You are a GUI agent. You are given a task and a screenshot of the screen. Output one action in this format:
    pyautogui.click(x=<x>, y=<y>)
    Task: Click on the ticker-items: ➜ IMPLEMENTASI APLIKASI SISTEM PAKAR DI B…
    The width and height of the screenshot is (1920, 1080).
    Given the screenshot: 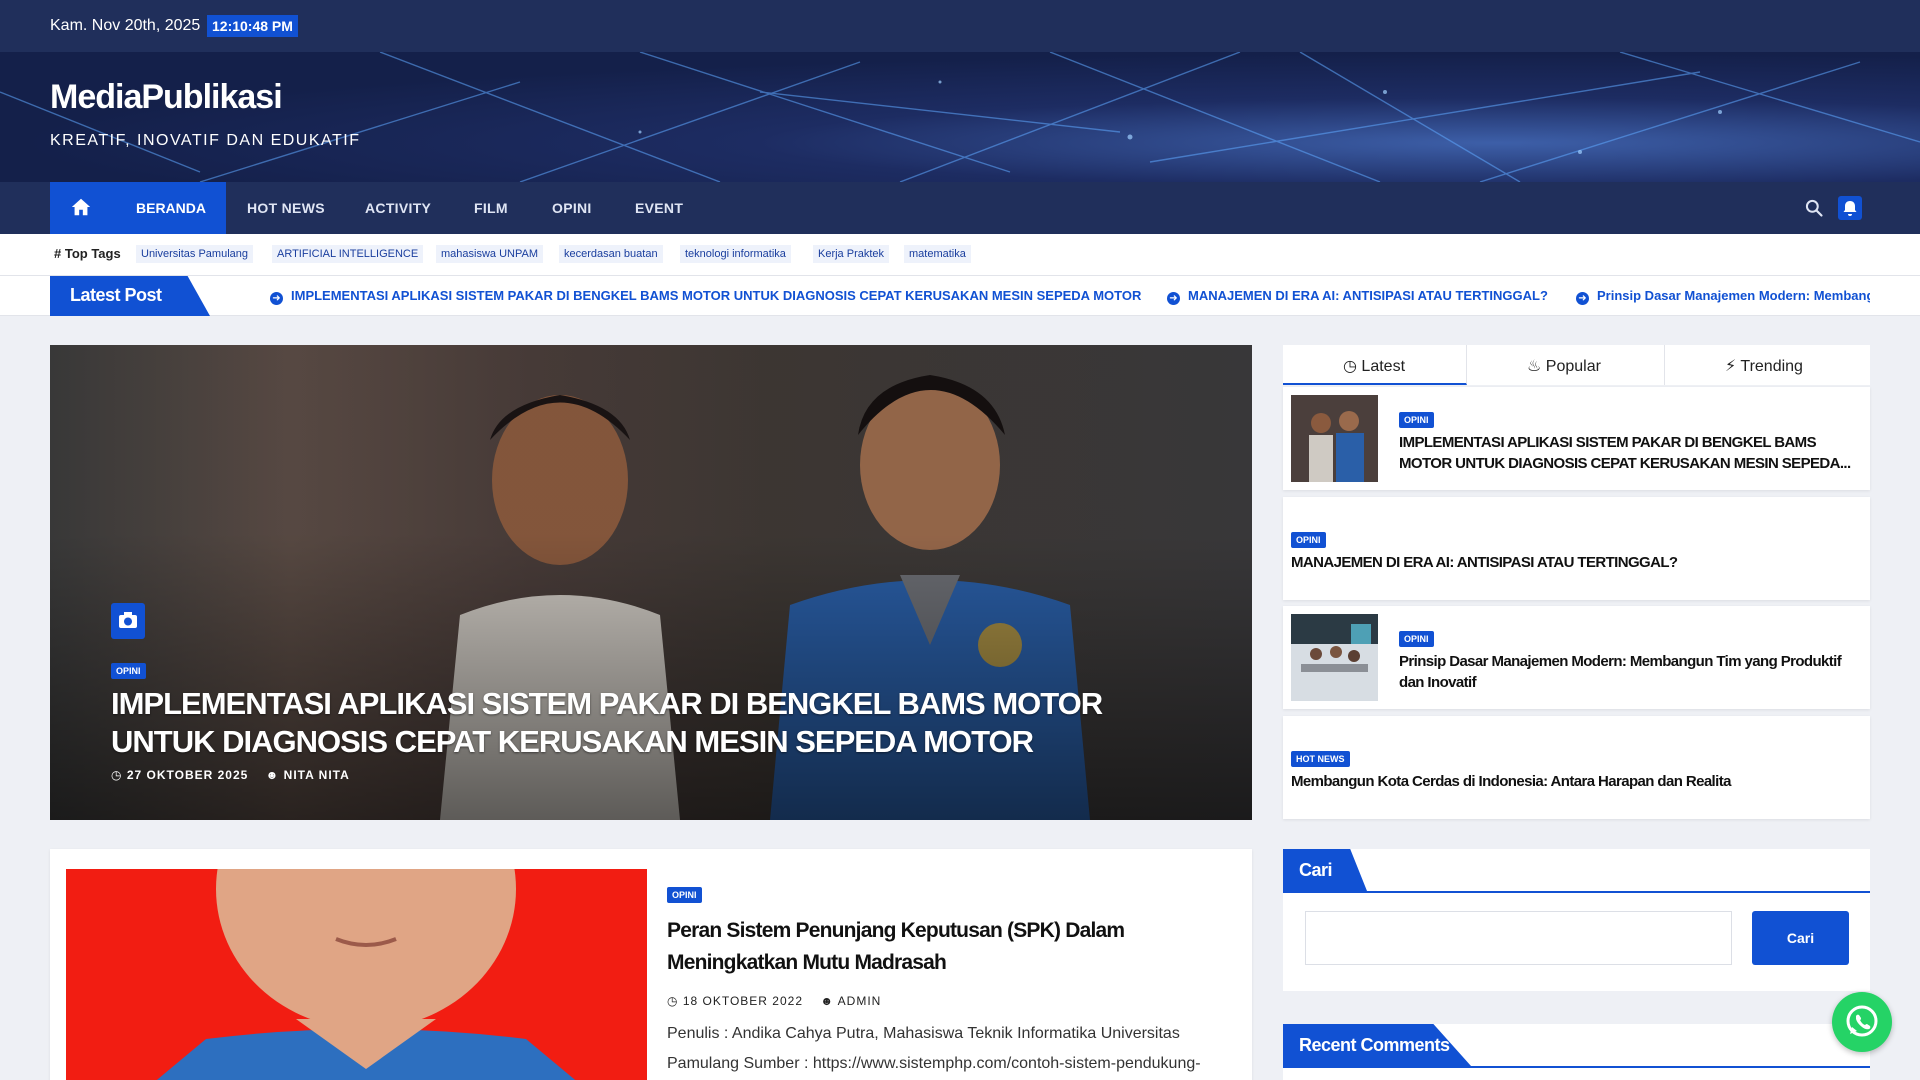 What is the action you would take?
    pyautogui.click(x=1070, y=296)
    